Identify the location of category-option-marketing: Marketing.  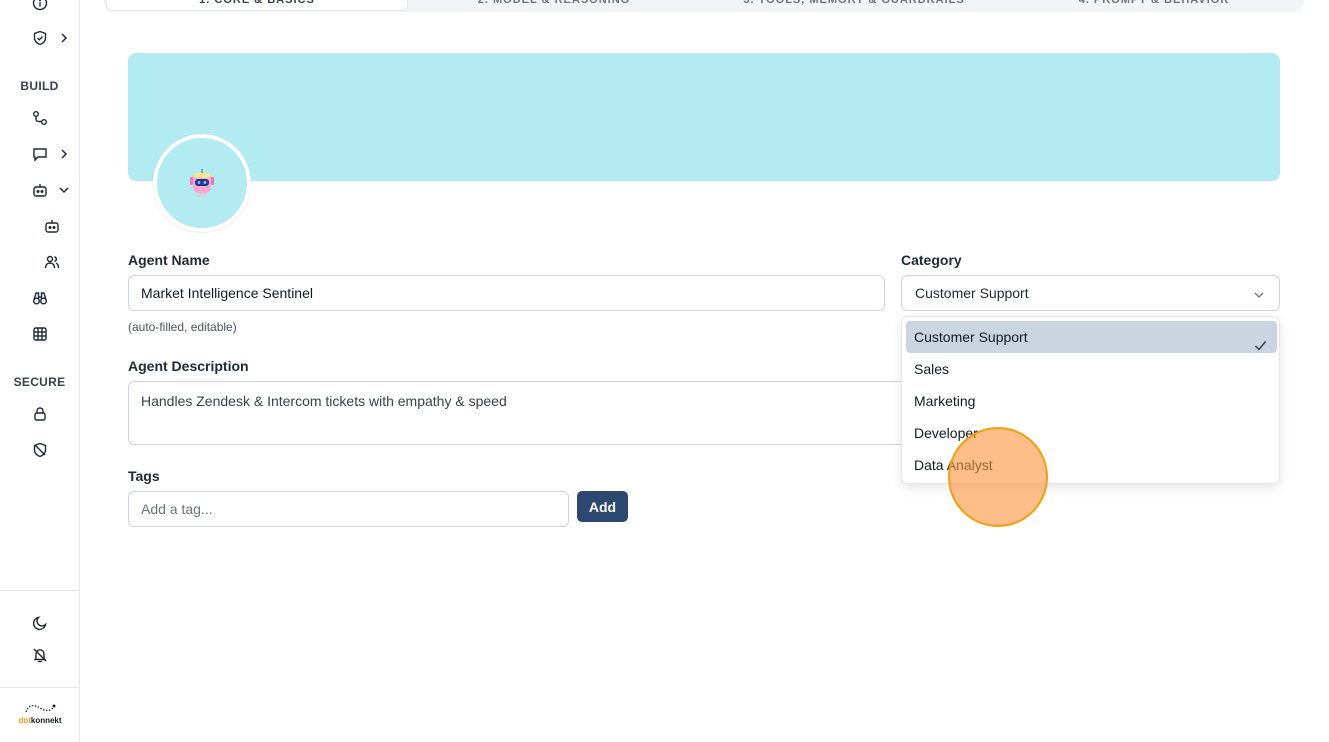
(1091, 401).